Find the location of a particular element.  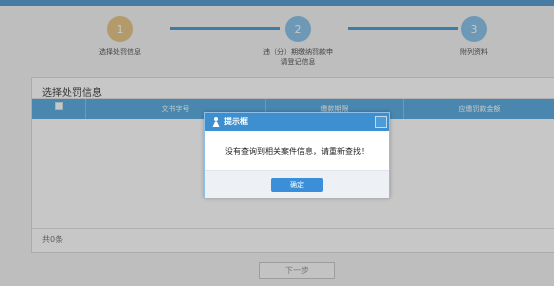

close-icon is located at coordinates (381, 122).